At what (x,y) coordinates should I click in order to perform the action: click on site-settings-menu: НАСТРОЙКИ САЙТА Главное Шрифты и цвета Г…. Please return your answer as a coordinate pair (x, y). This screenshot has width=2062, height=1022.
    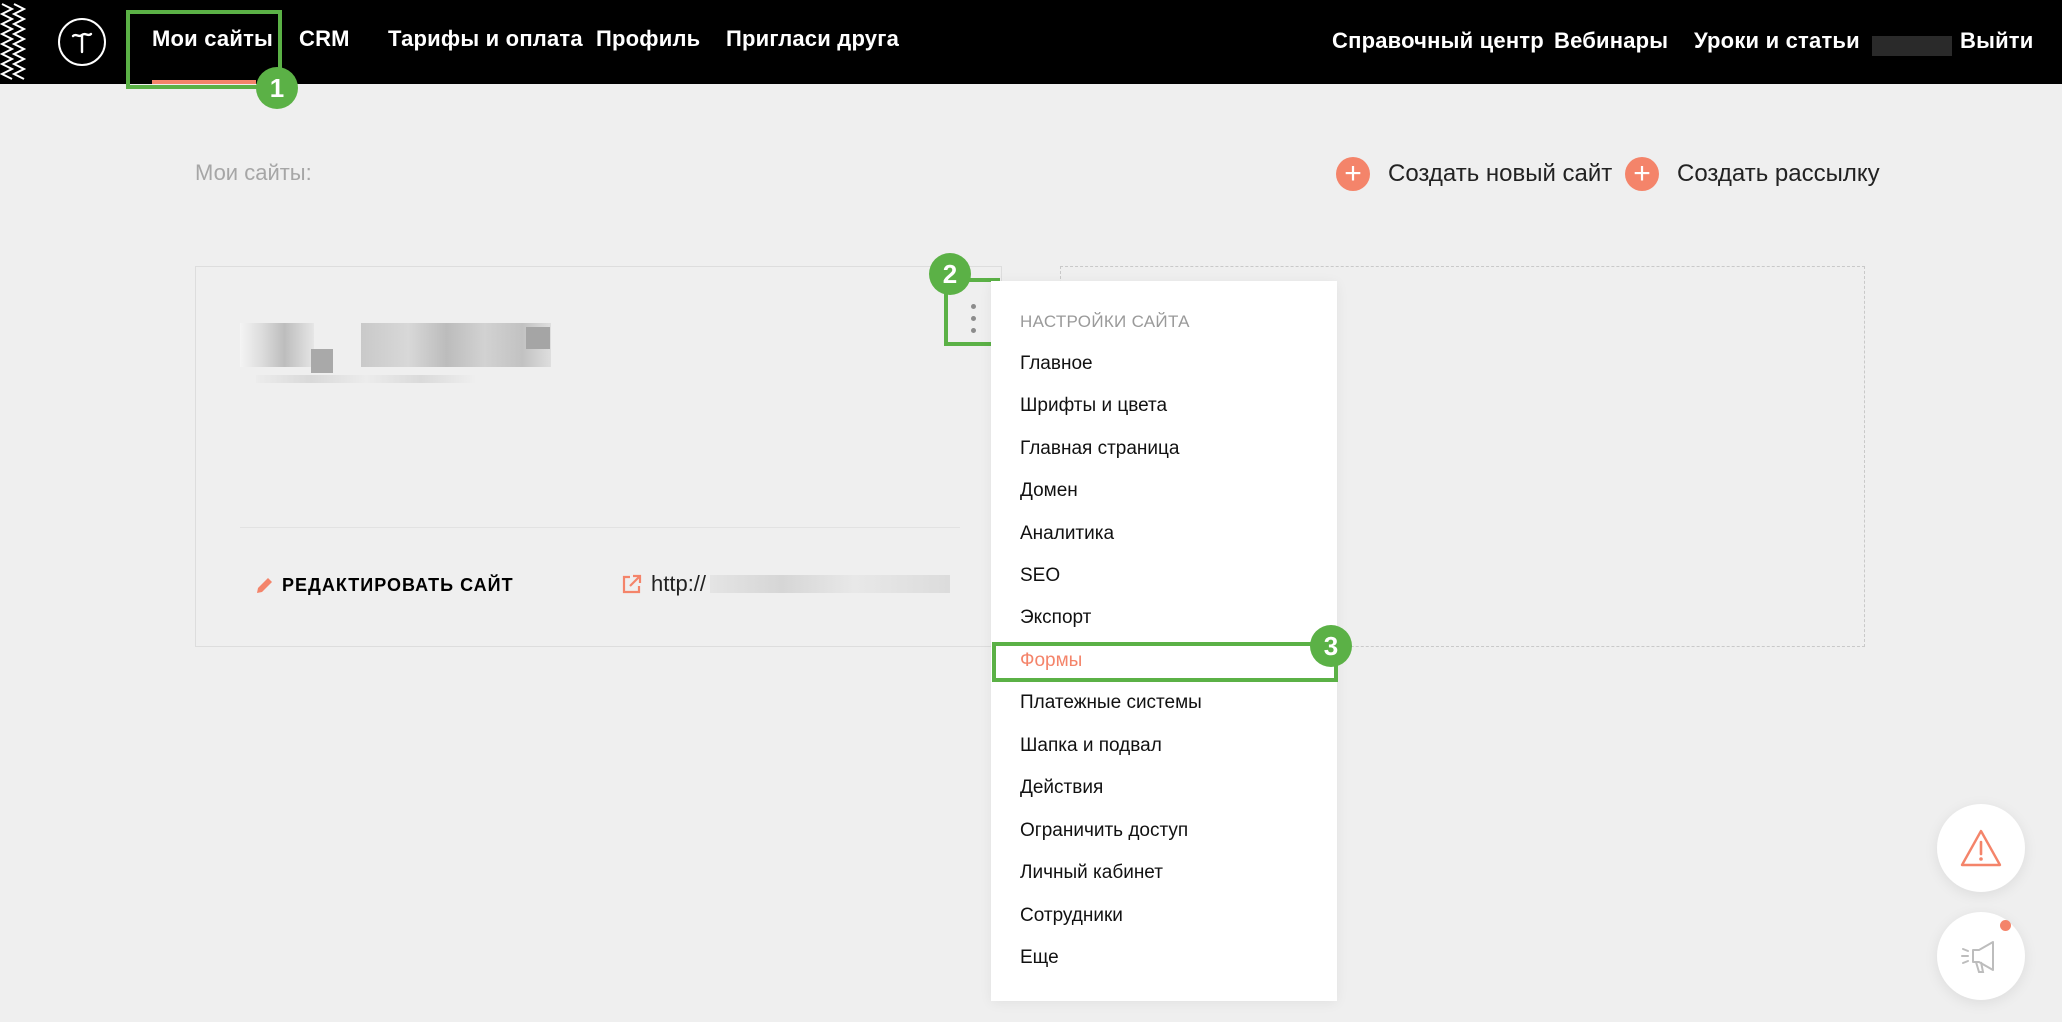
    Looking at the image, I should click on (1164, 641).